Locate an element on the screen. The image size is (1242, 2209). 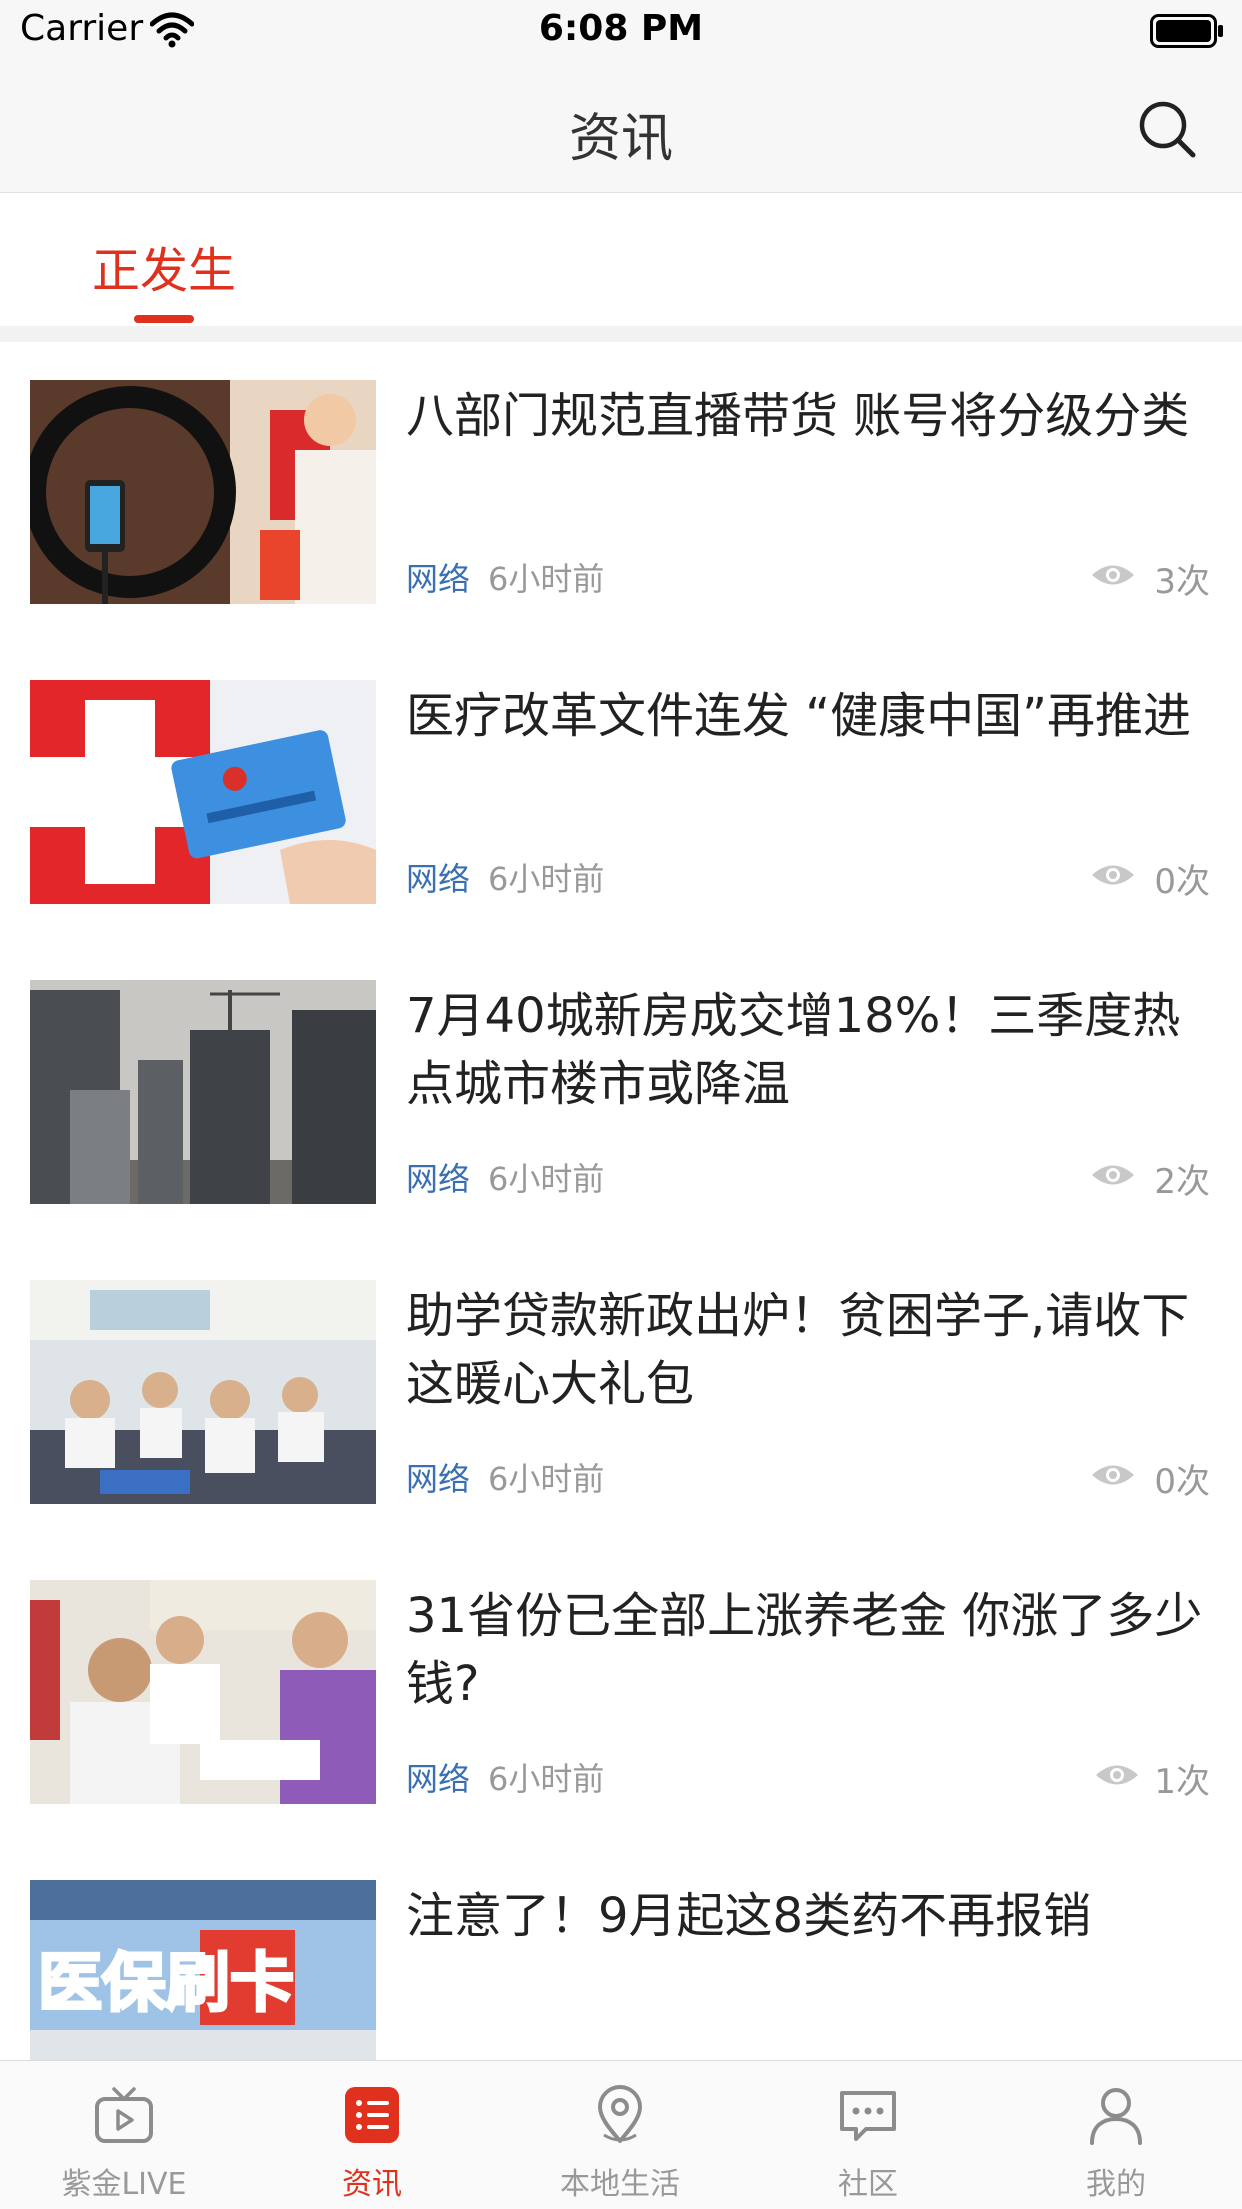
news-item: 八部门规范直播带货 账号将分级分类 网络 6小时前 3次 is located at coordinates (621, 492).